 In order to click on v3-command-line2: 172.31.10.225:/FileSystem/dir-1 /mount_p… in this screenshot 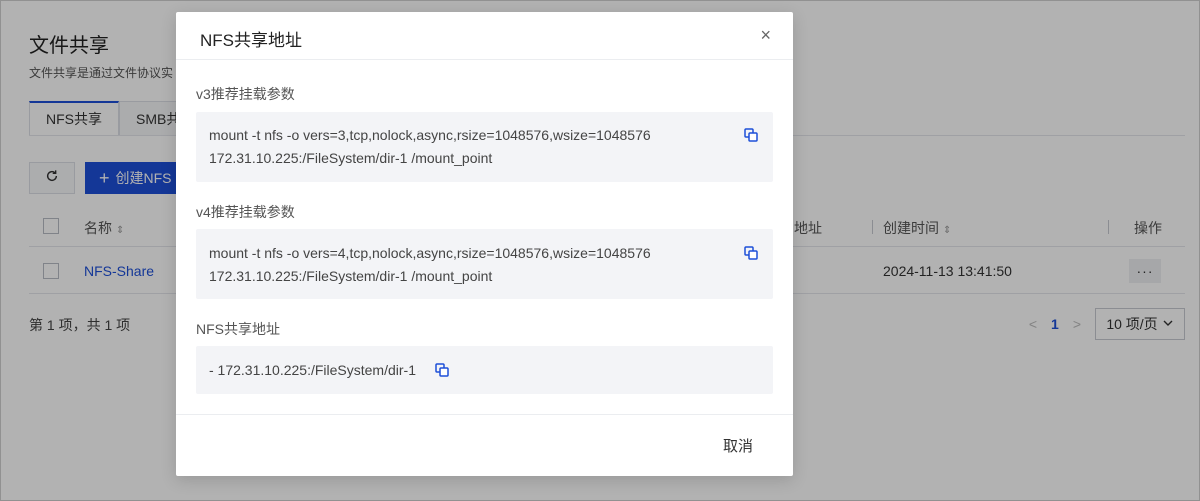, I will do `click(351, 158)`.